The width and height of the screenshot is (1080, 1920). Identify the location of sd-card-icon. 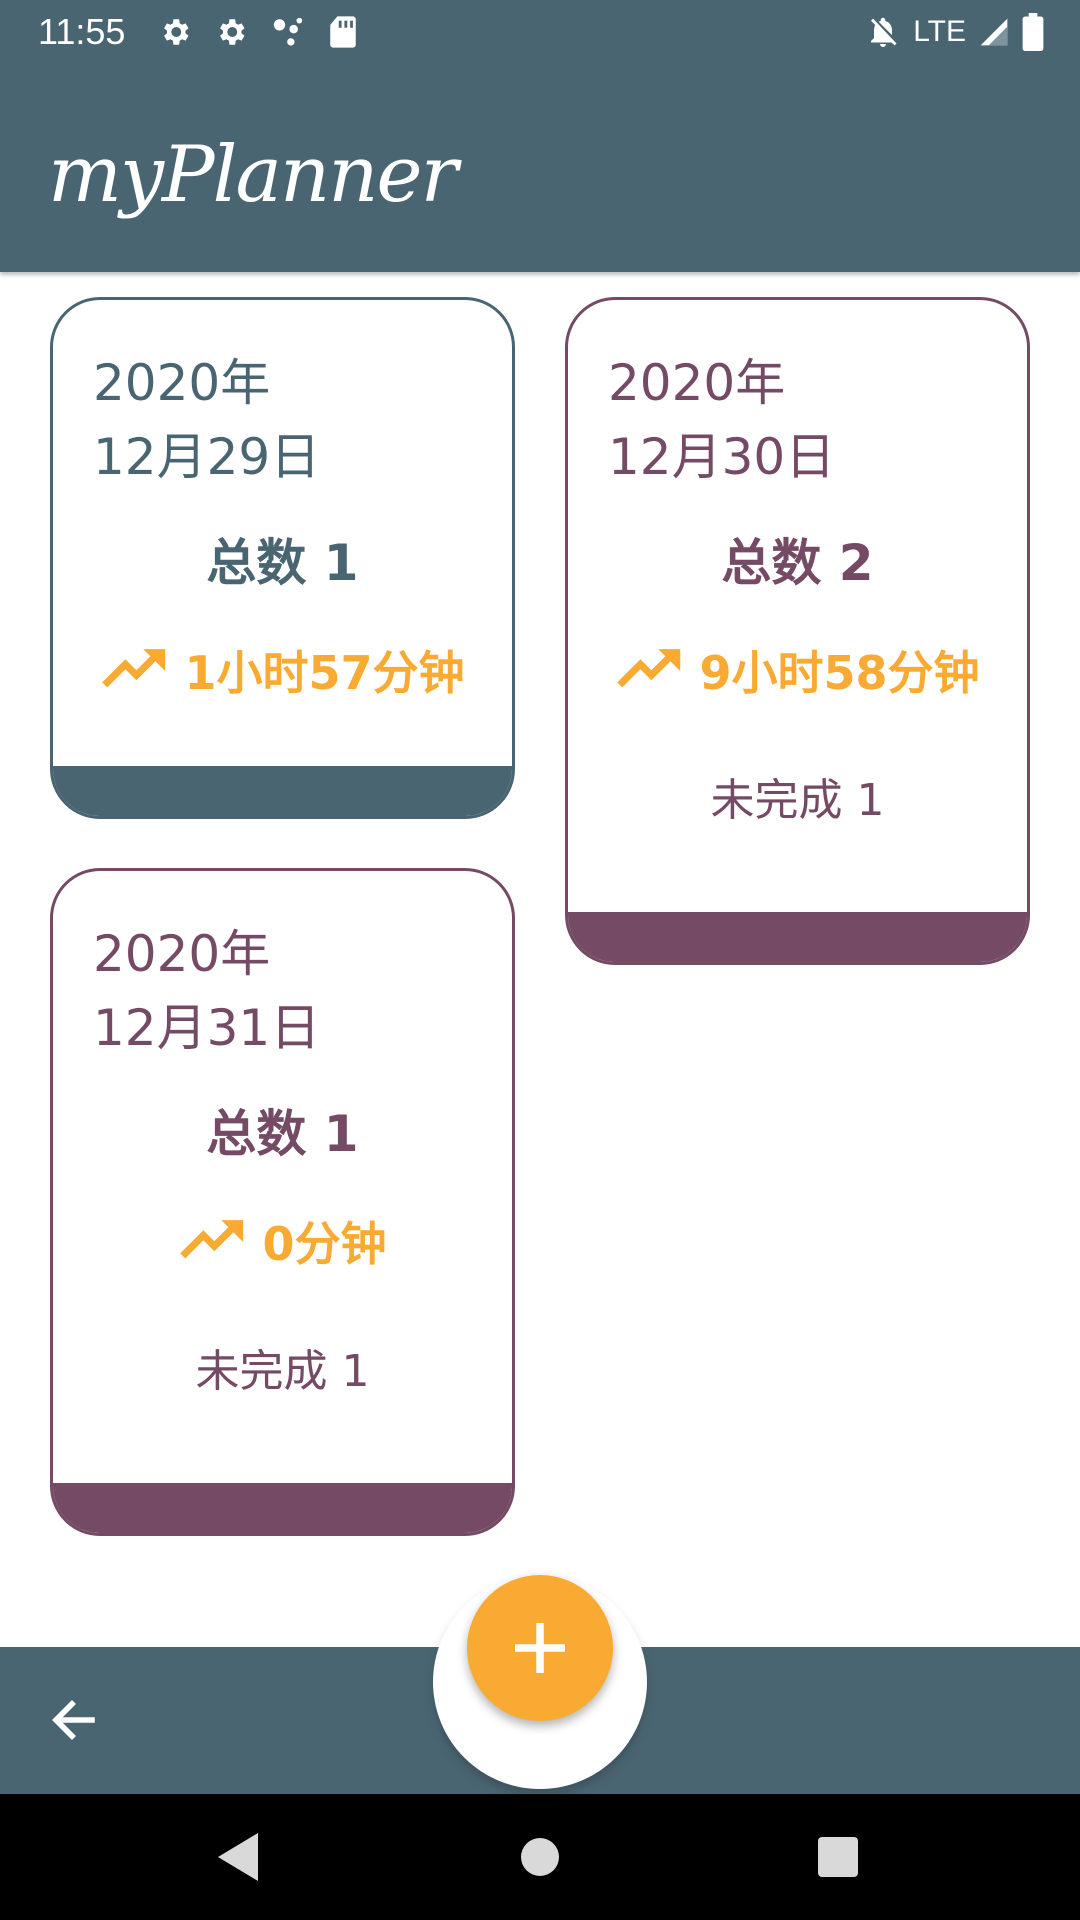
(343, 32).